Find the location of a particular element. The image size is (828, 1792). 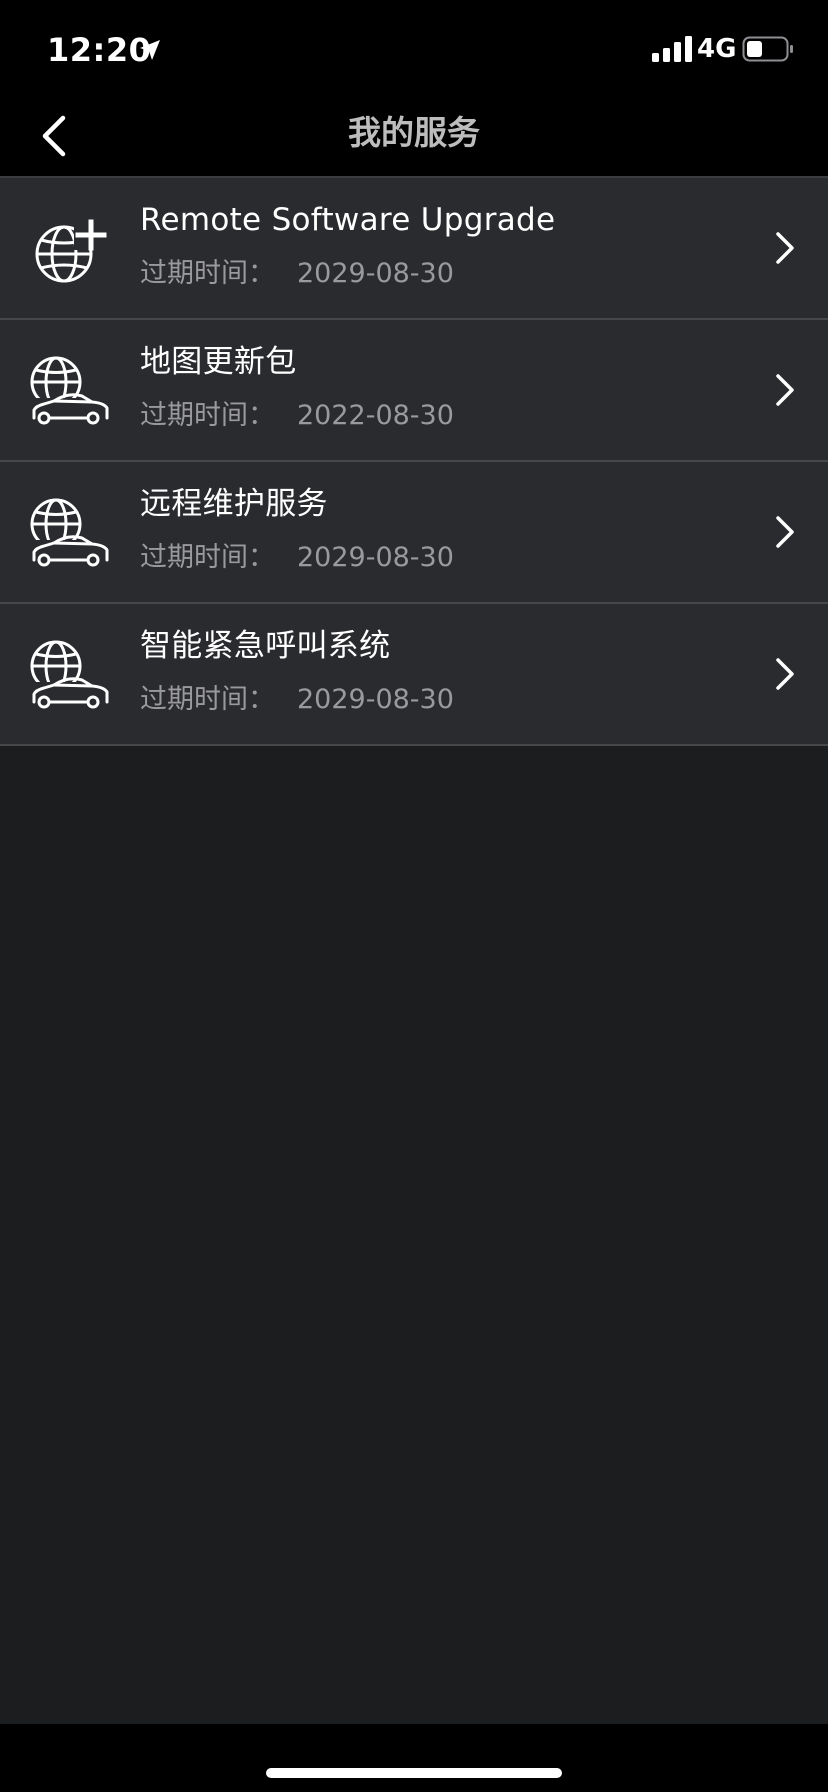

service-title: 地图更新包 is located at coordinates (218, 362).